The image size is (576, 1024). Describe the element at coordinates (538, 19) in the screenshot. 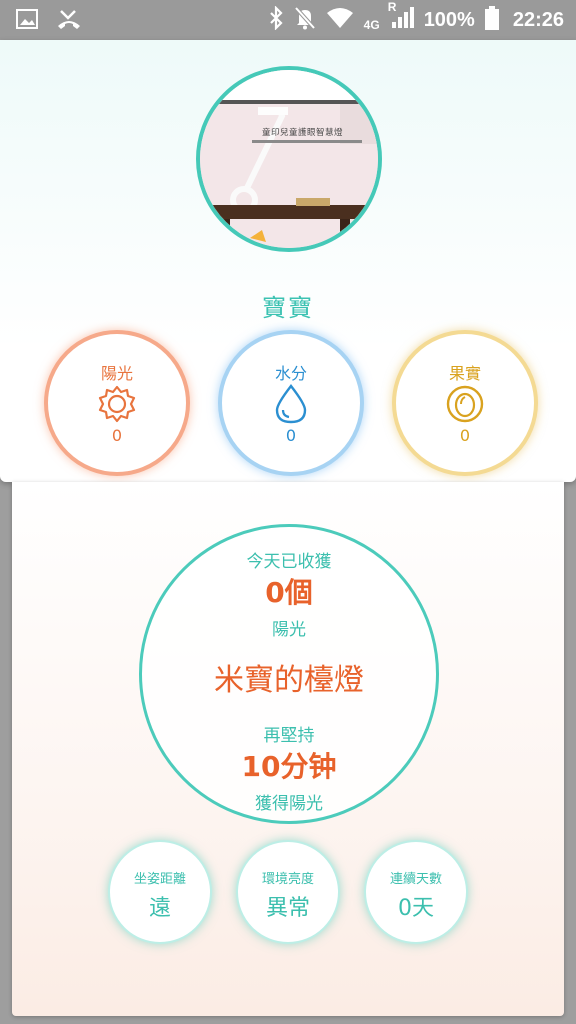

I see `clock: 22:26` at that location.